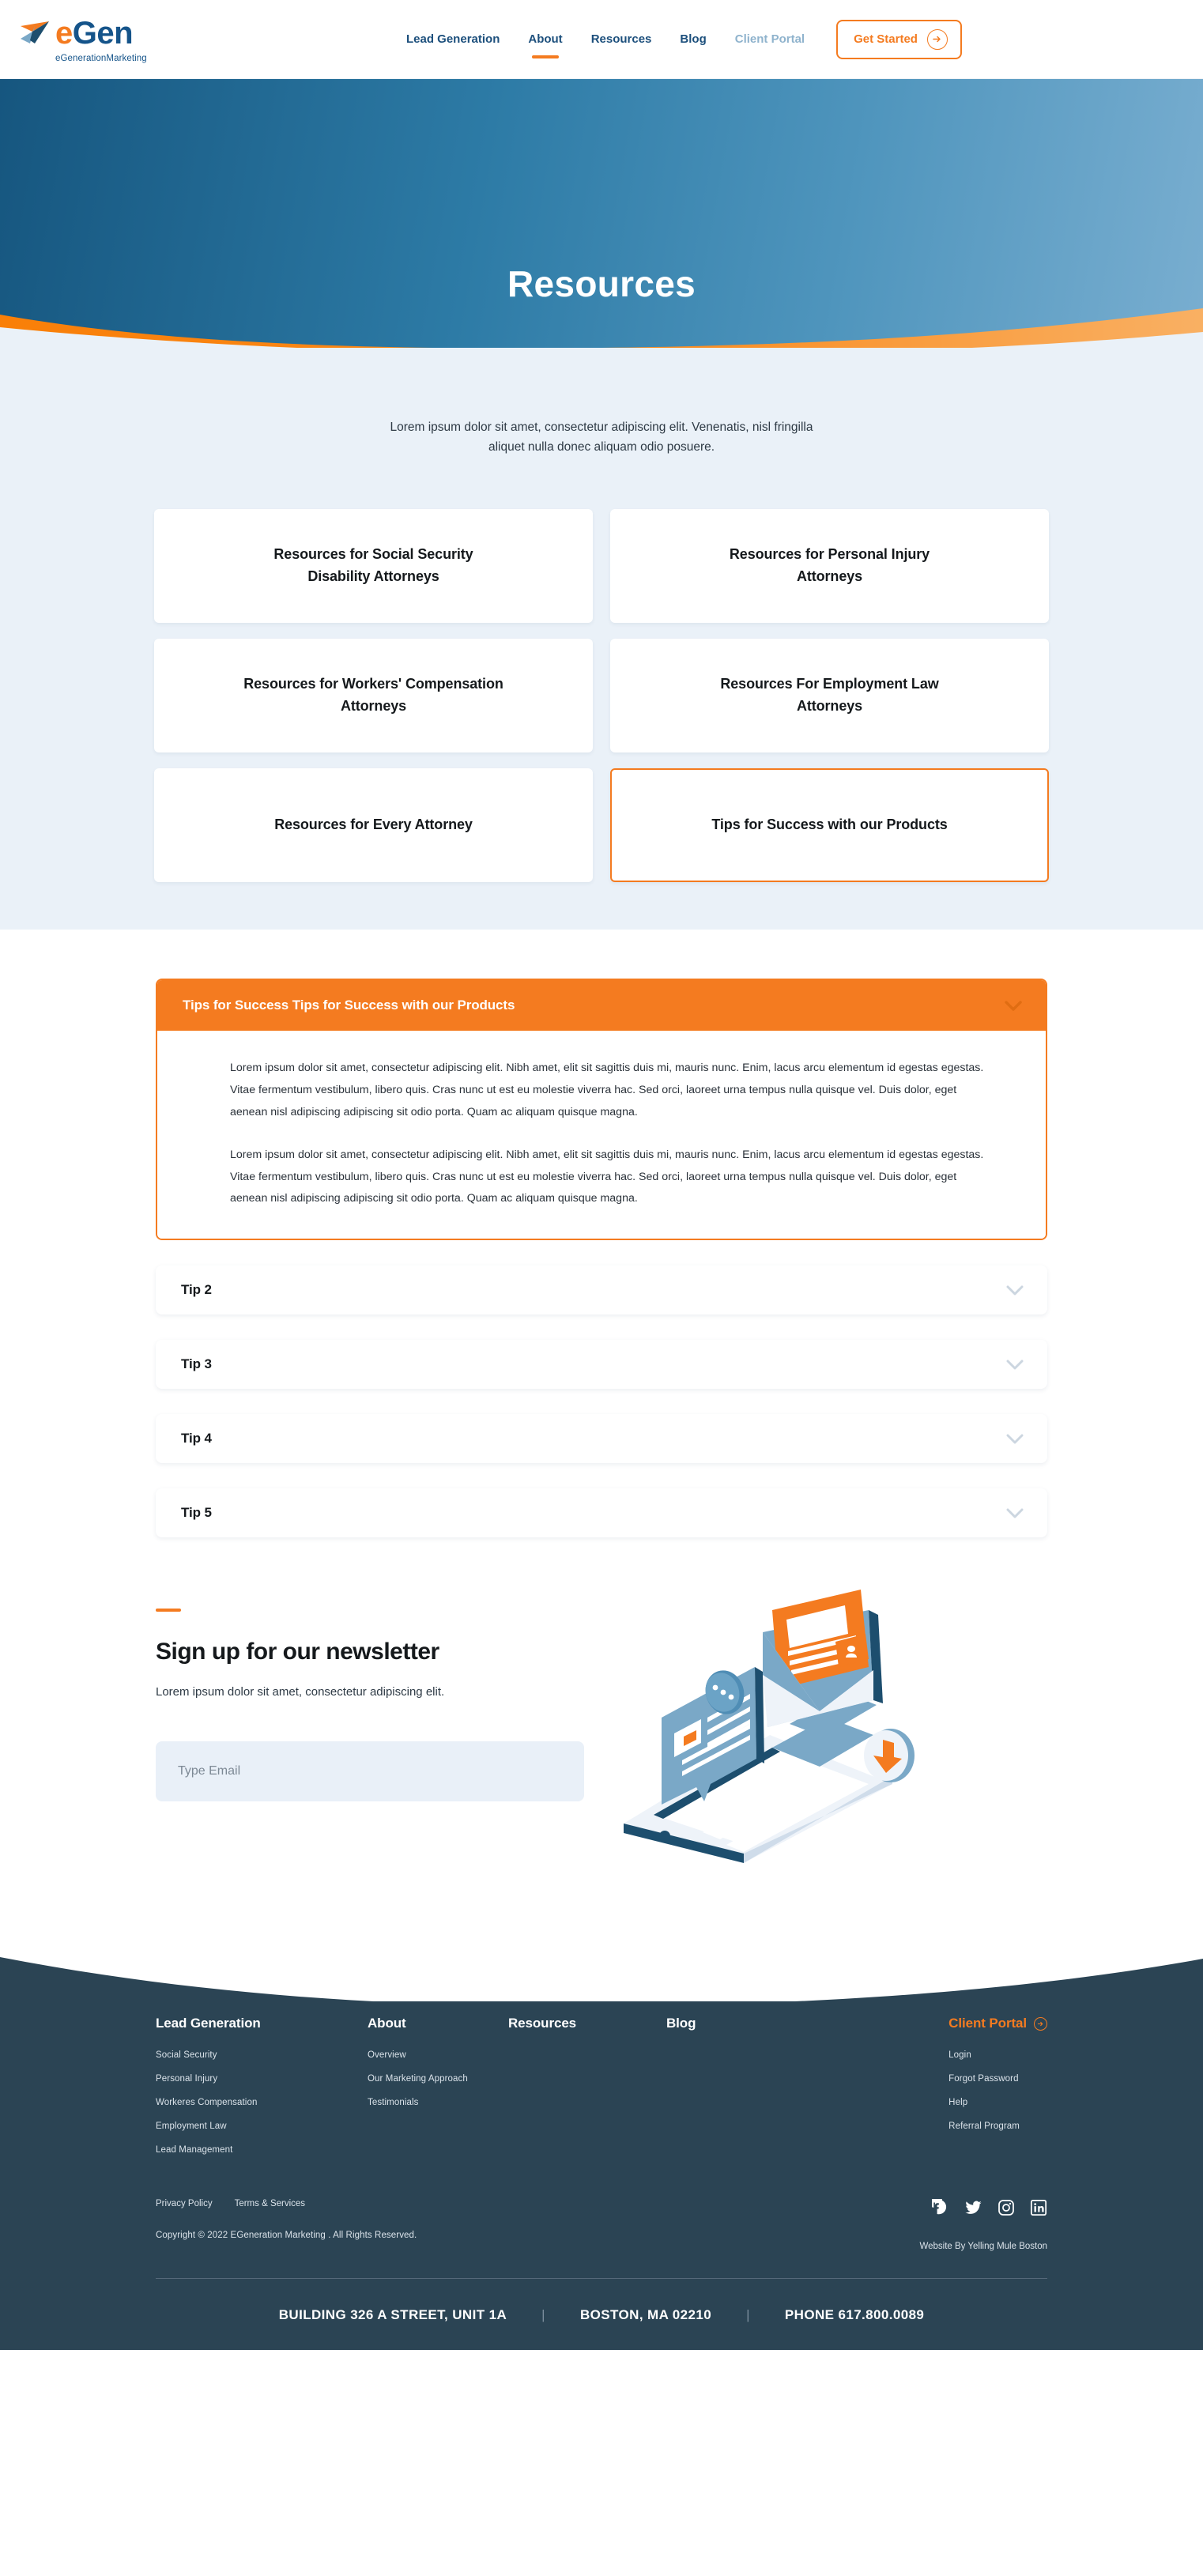 This screenshot has width=1203, height=2576. I want to click on accordion-item-tip-4: Tip 4, so click(602, 1439).